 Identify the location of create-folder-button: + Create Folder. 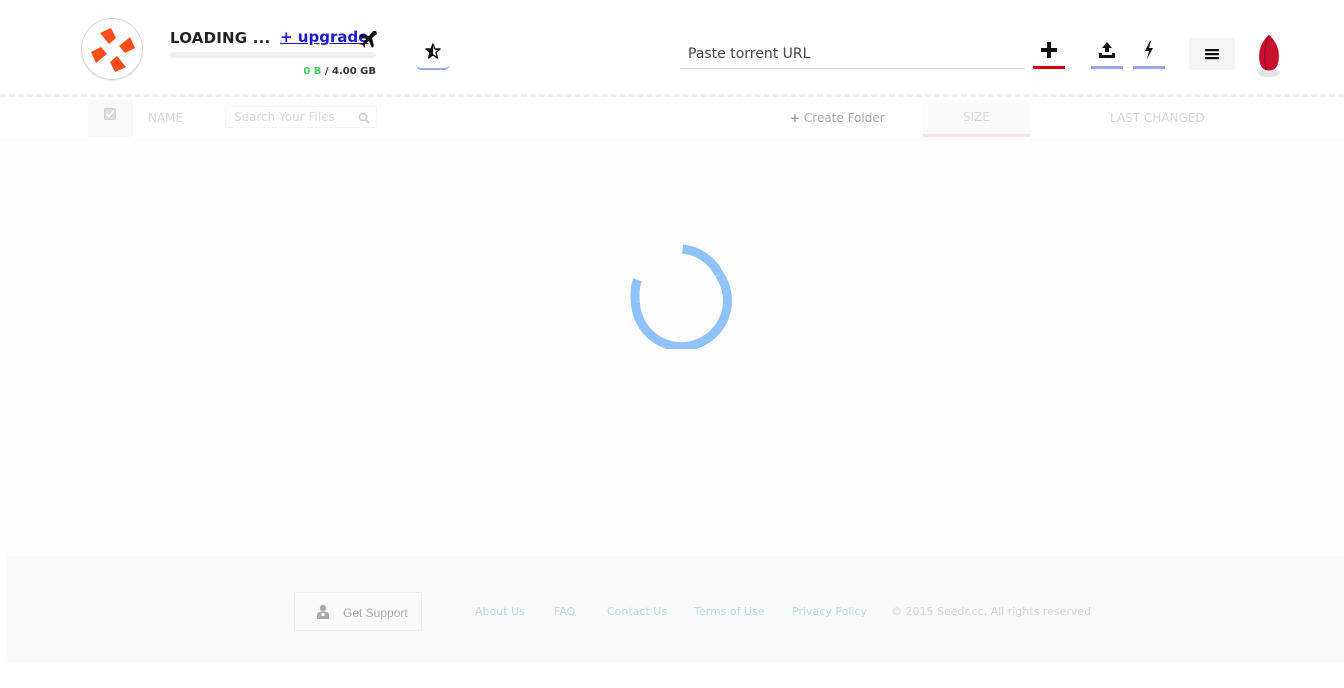
(837, 118).